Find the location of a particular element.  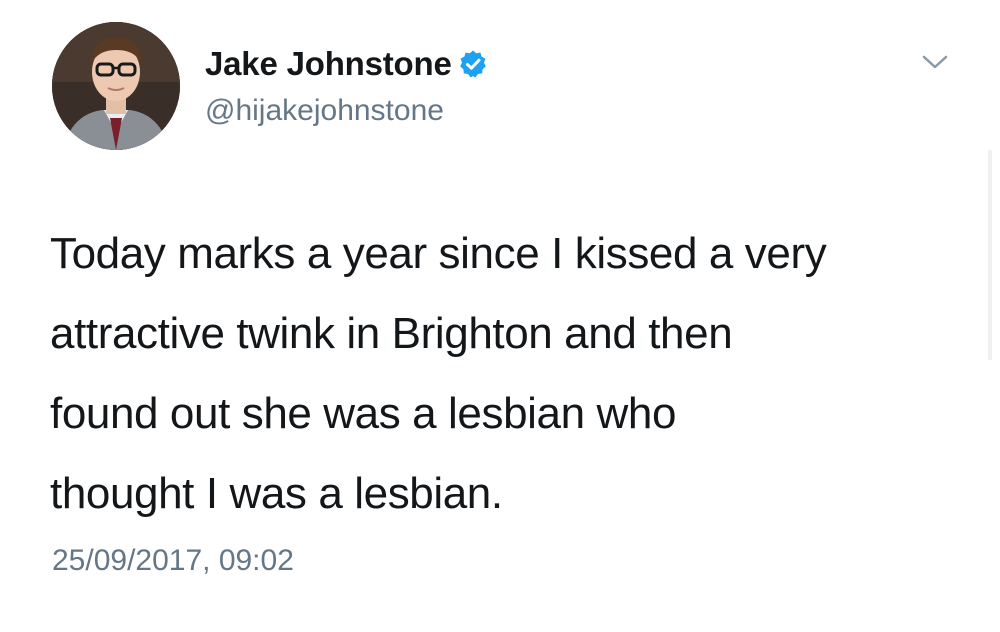

tweet-text-line: found out she was a lesbian who is located at coordinates (363, 413).